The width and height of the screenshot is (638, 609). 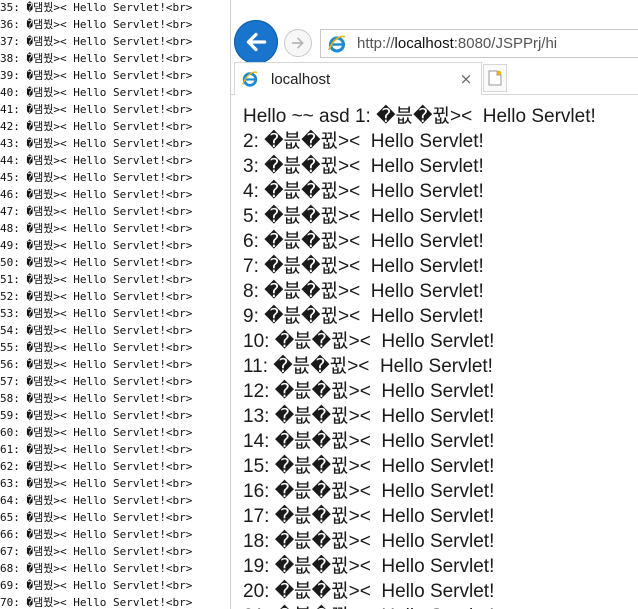 I want to click on source-line: 69: �댐붰>< Hello Servlet!<br>, so click(x=96, y=585).